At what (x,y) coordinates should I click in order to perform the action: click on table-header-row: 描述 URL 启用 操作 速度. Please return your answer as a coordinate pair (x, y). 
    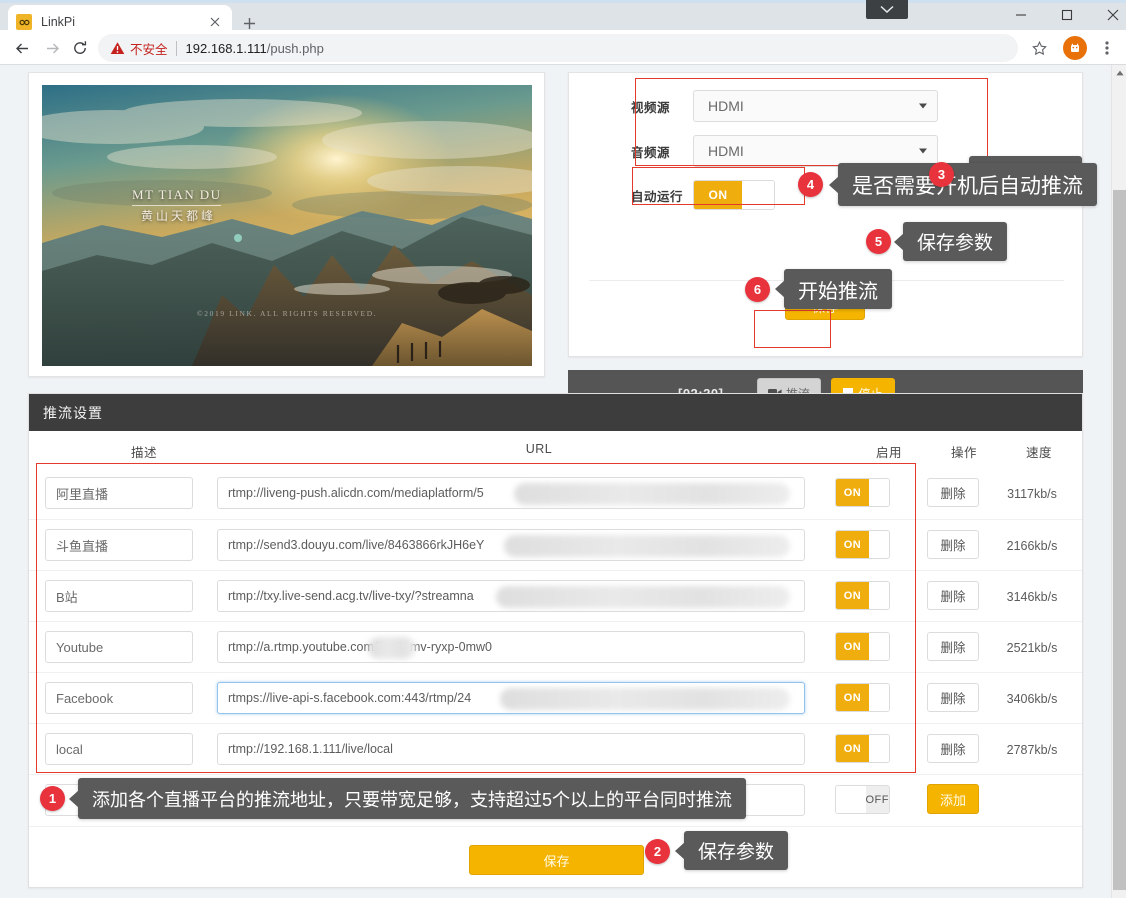
    Looking at the image, I should click on (555, 449).